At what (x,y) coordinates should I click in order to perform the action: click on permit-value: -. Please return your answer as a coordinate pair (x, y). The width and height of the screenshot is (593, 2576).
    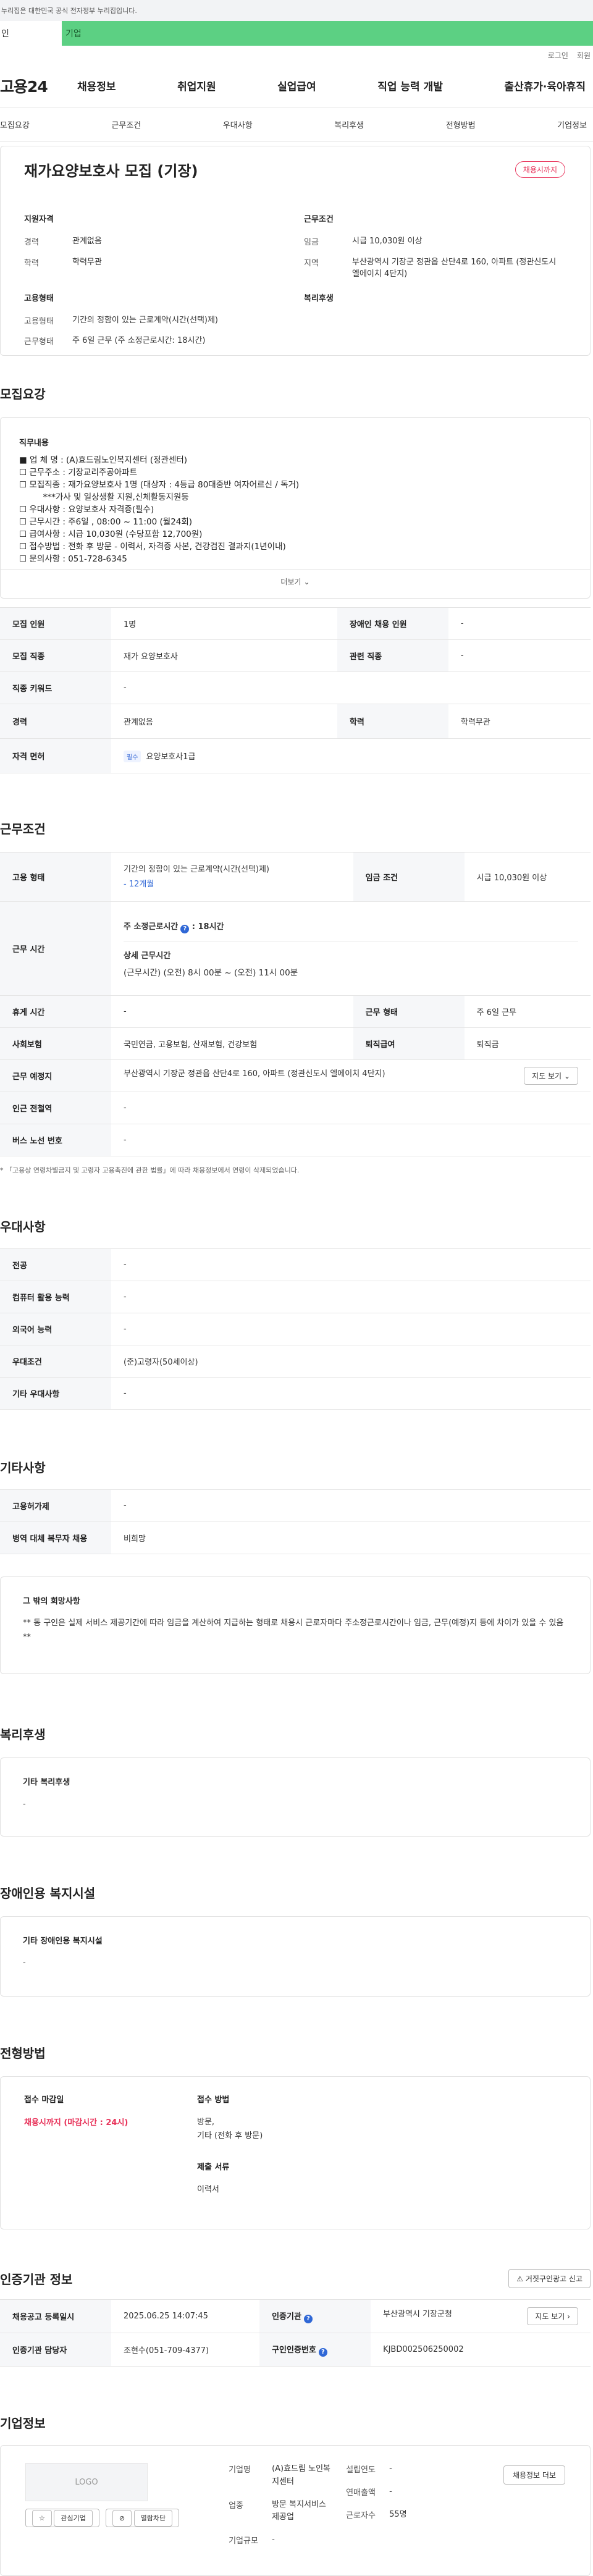
    Looking at the image, I should click on (351, 1505).